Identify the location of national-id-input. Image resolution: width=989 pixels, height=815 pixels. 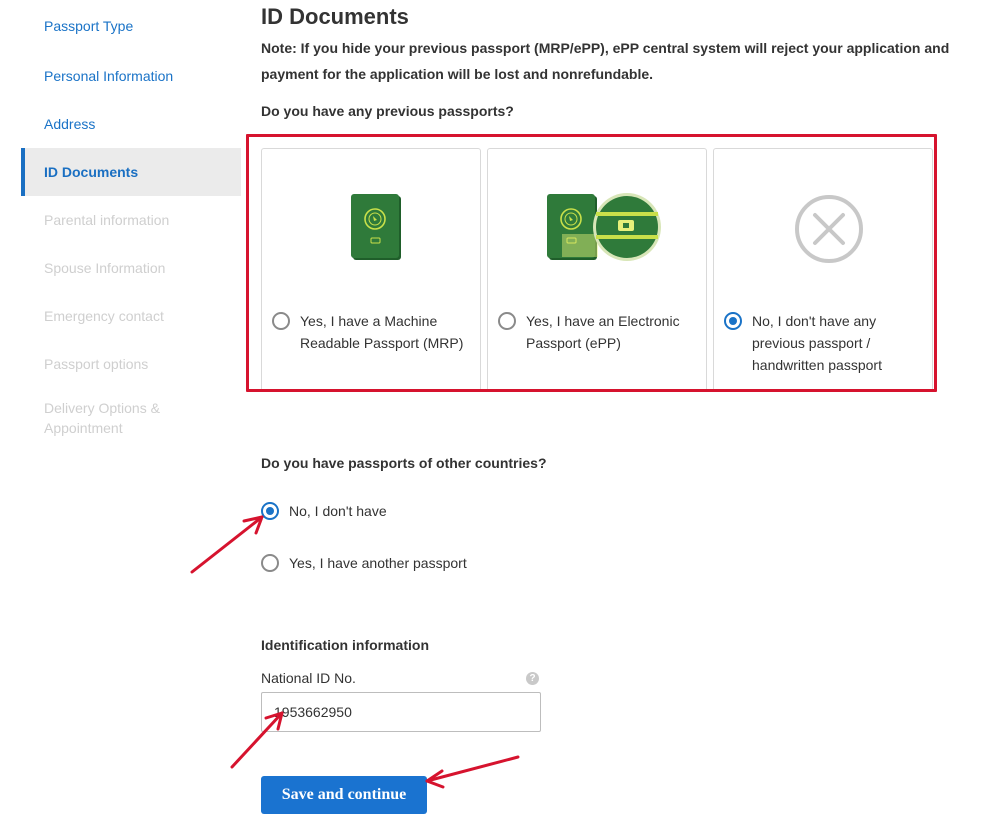
(401, 712).